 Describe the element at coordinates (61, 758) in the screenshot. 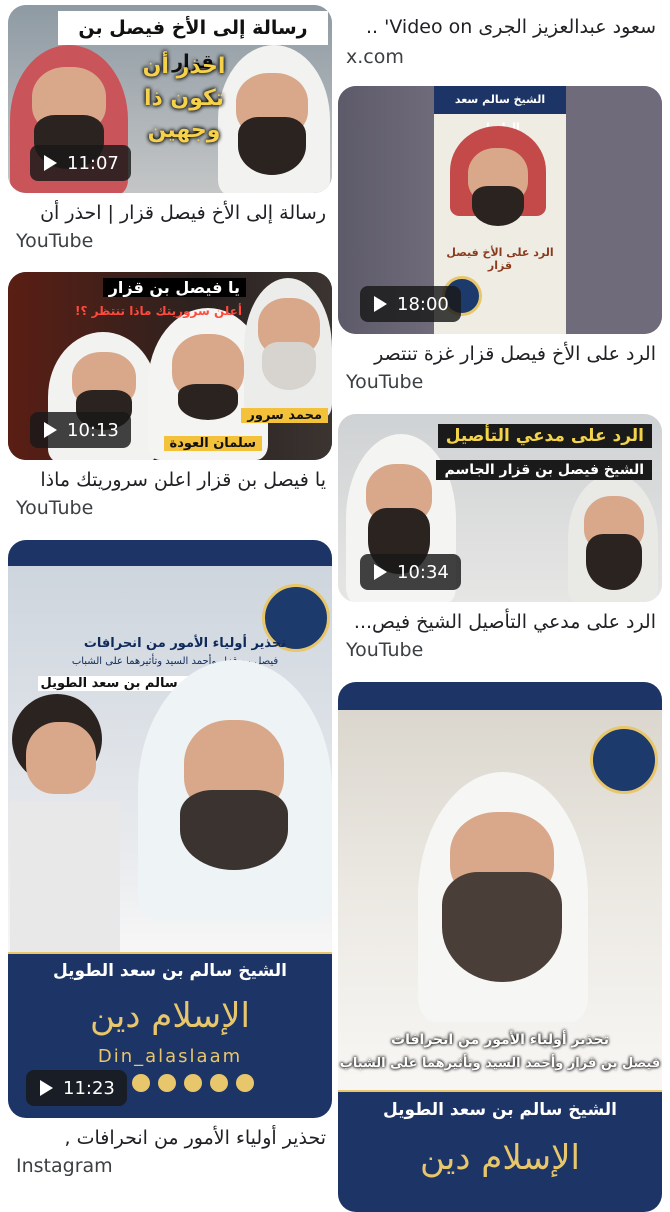

I see `person-face` at that location.